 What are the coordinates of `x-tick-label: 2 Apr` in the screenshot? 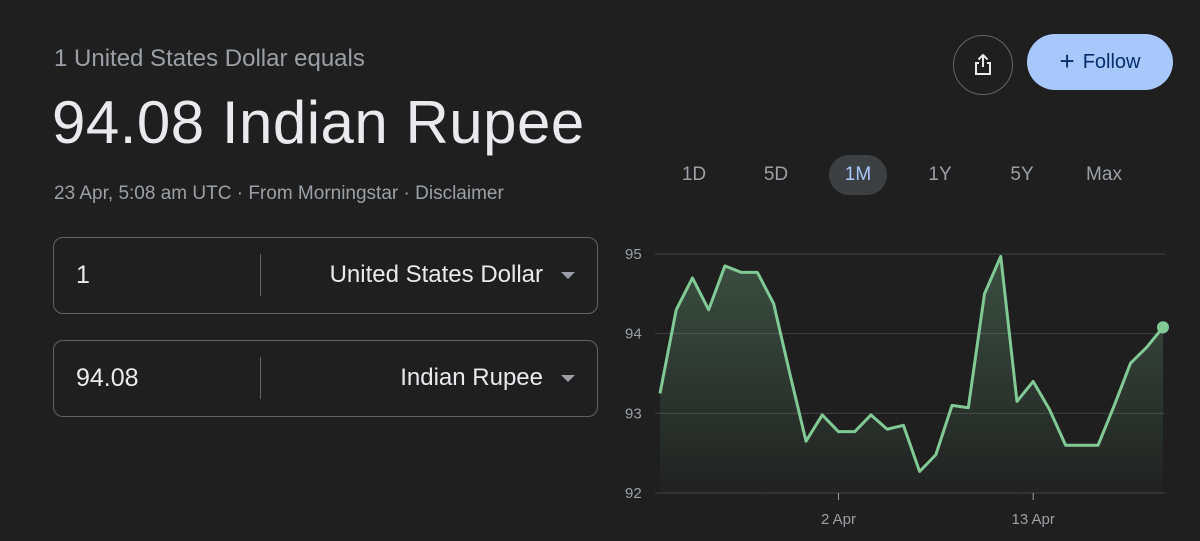 It's located at (838, 519).